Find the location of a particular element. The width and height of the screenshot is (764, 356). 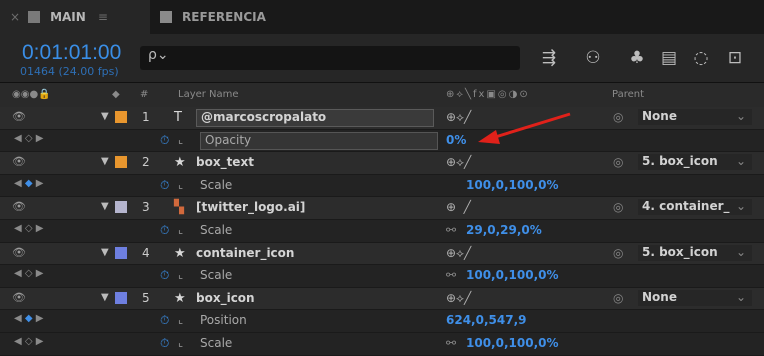

switches-header: ⊕⟡╲fx▣◎◑⊙ is located at coordinates (488, 94).